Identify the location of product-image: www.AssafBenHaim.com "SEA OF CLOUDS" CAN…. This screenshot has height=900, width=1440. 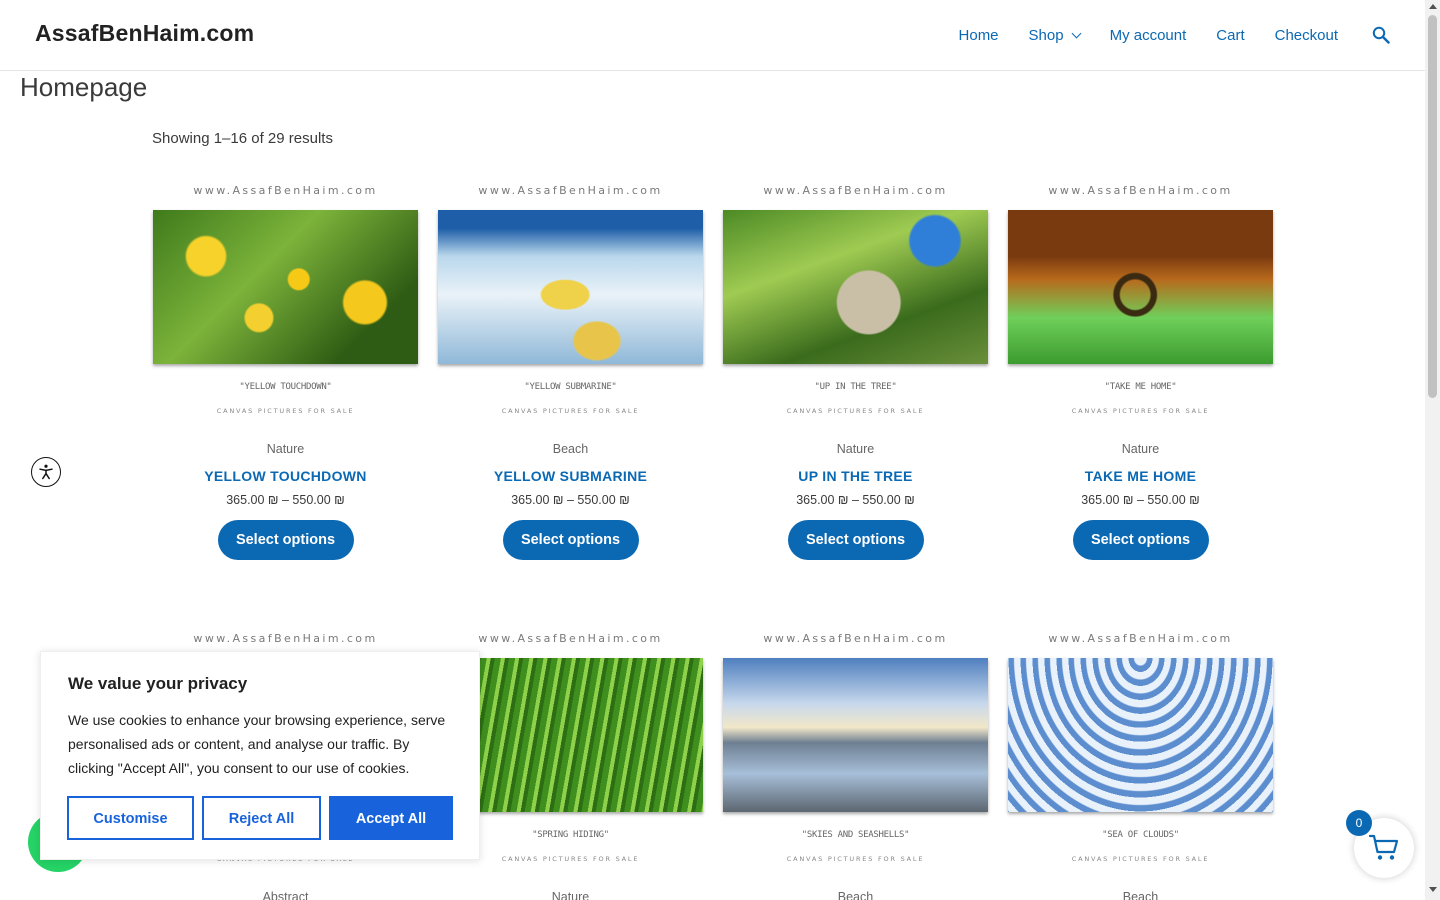
(1140, 758).